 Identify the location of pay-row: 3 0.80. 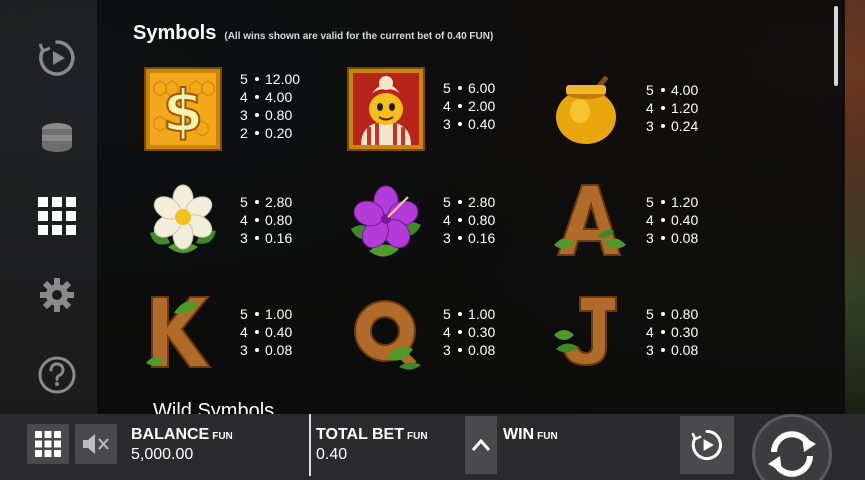
(270, 115).